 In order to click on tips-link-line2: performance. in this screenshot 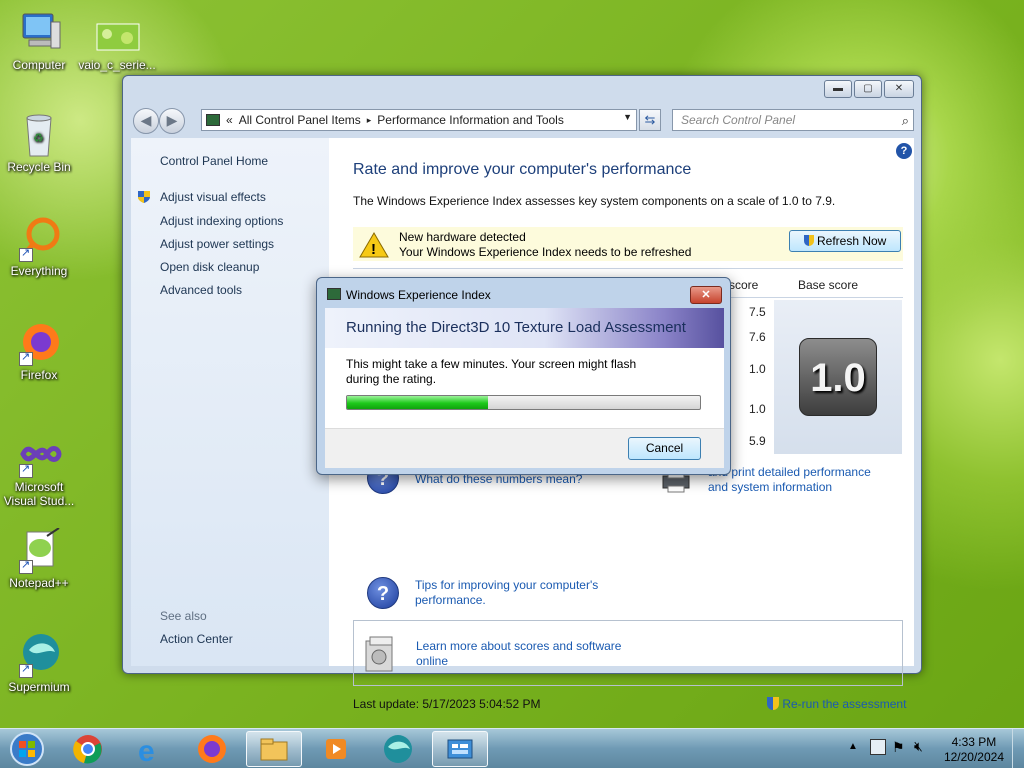, I will do `click(450, 600)`.